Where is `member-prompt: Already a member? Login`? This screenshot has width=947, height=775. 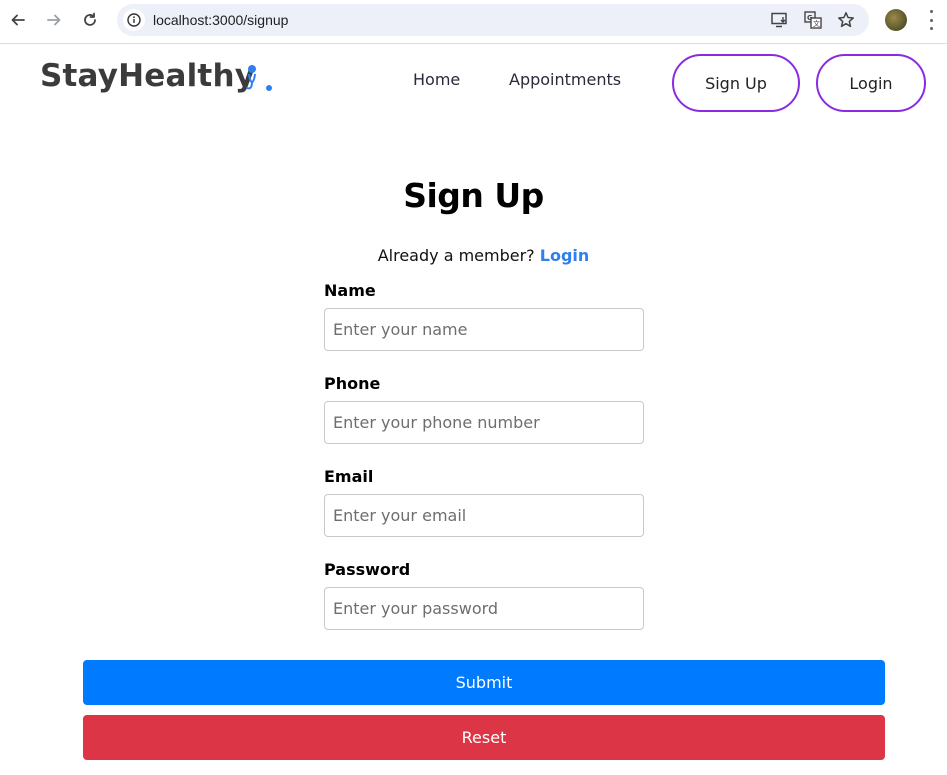 member-prompt: Already a member? Login is located at coordinates (473, 255).